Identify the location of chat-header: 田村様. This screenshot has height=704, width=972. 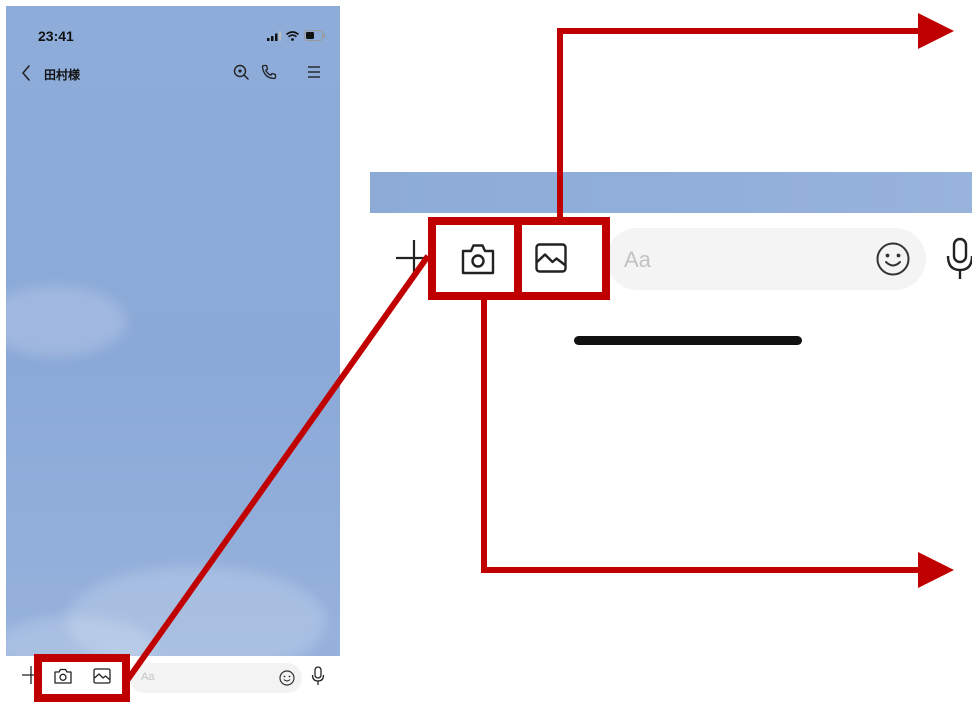
(173, 74).